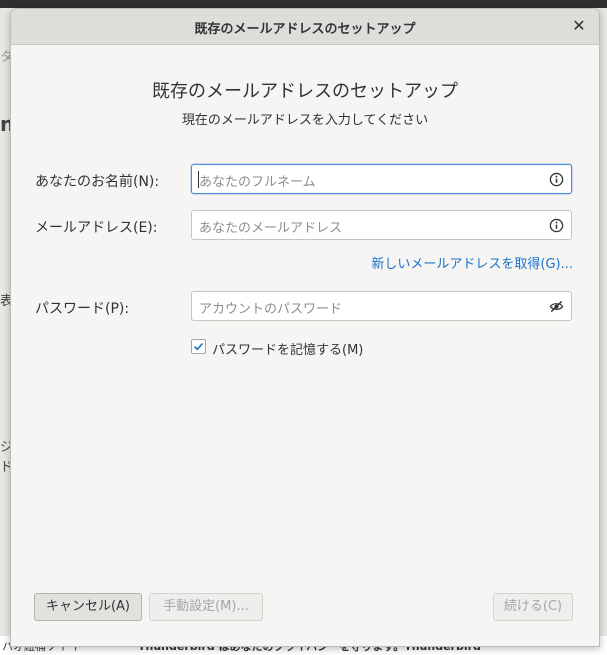 This screenshot has height=655, width=607. What do you see at coordinates (556, 306) in the screenshot?
I see `eye-slash-icon` at bounding box center [556, 306].